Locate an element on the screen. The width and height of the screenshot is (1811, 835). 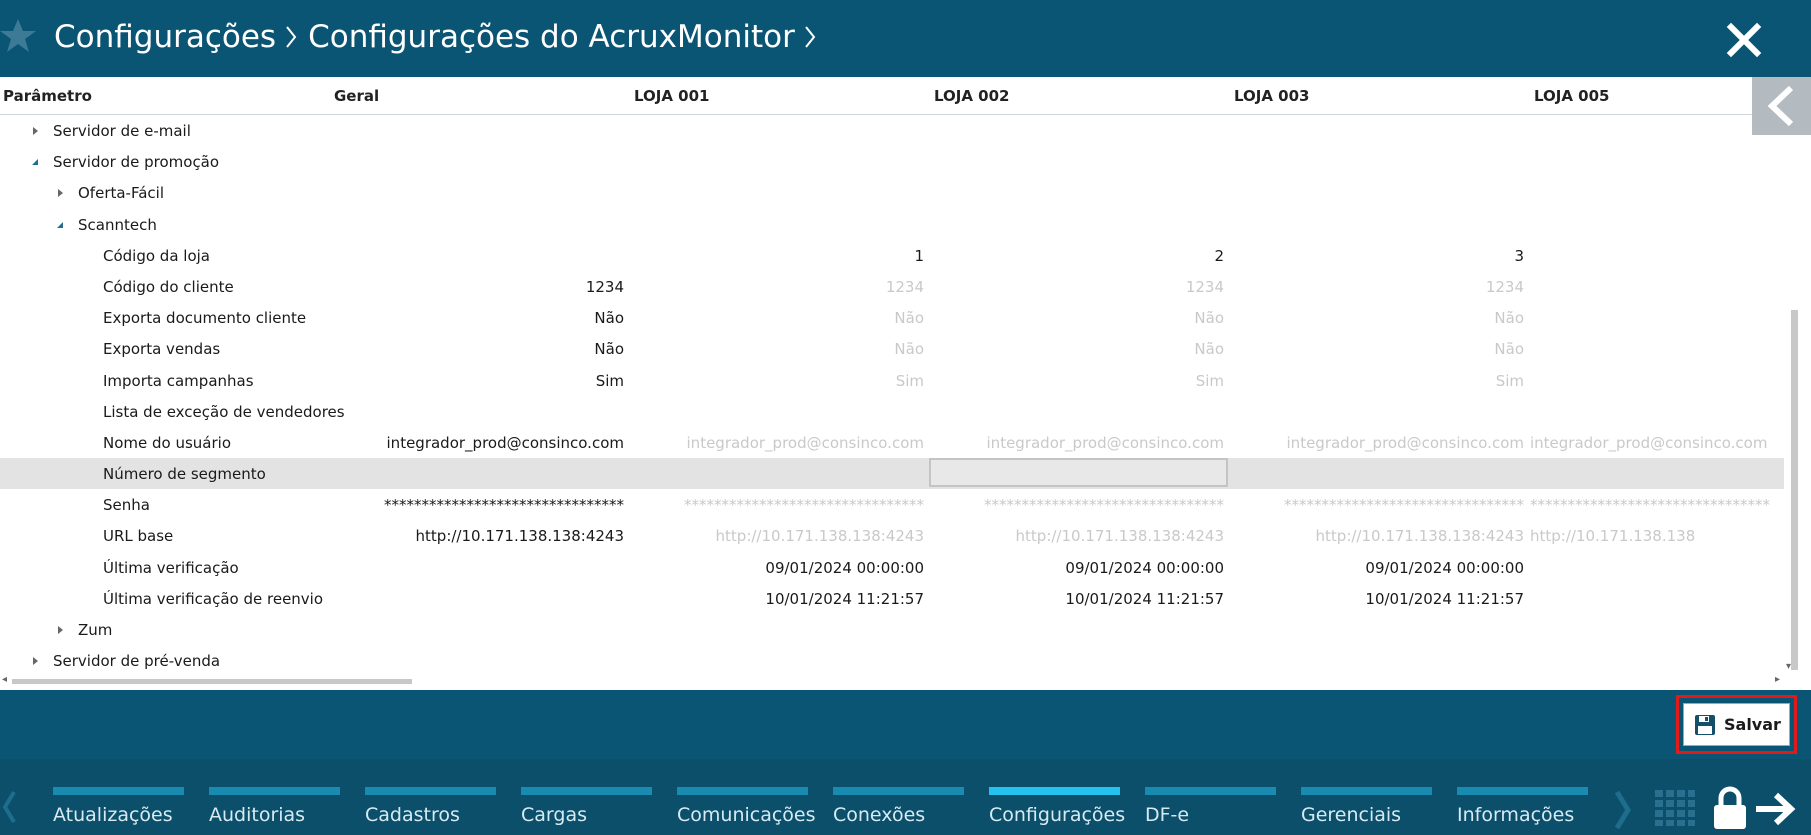
value-cell: 1 is located at coordinates (777, 256).